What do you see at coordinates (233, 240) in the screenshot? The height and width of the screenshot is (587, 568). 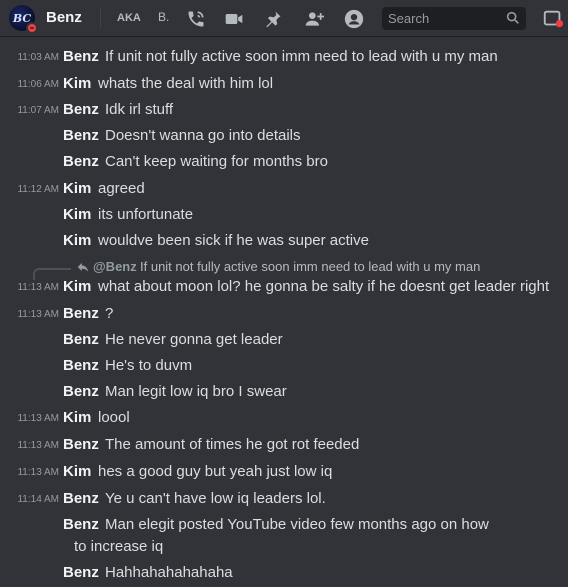 I see `message-text: wouldve been sick if he was super active` at bounding box center [233, 240].